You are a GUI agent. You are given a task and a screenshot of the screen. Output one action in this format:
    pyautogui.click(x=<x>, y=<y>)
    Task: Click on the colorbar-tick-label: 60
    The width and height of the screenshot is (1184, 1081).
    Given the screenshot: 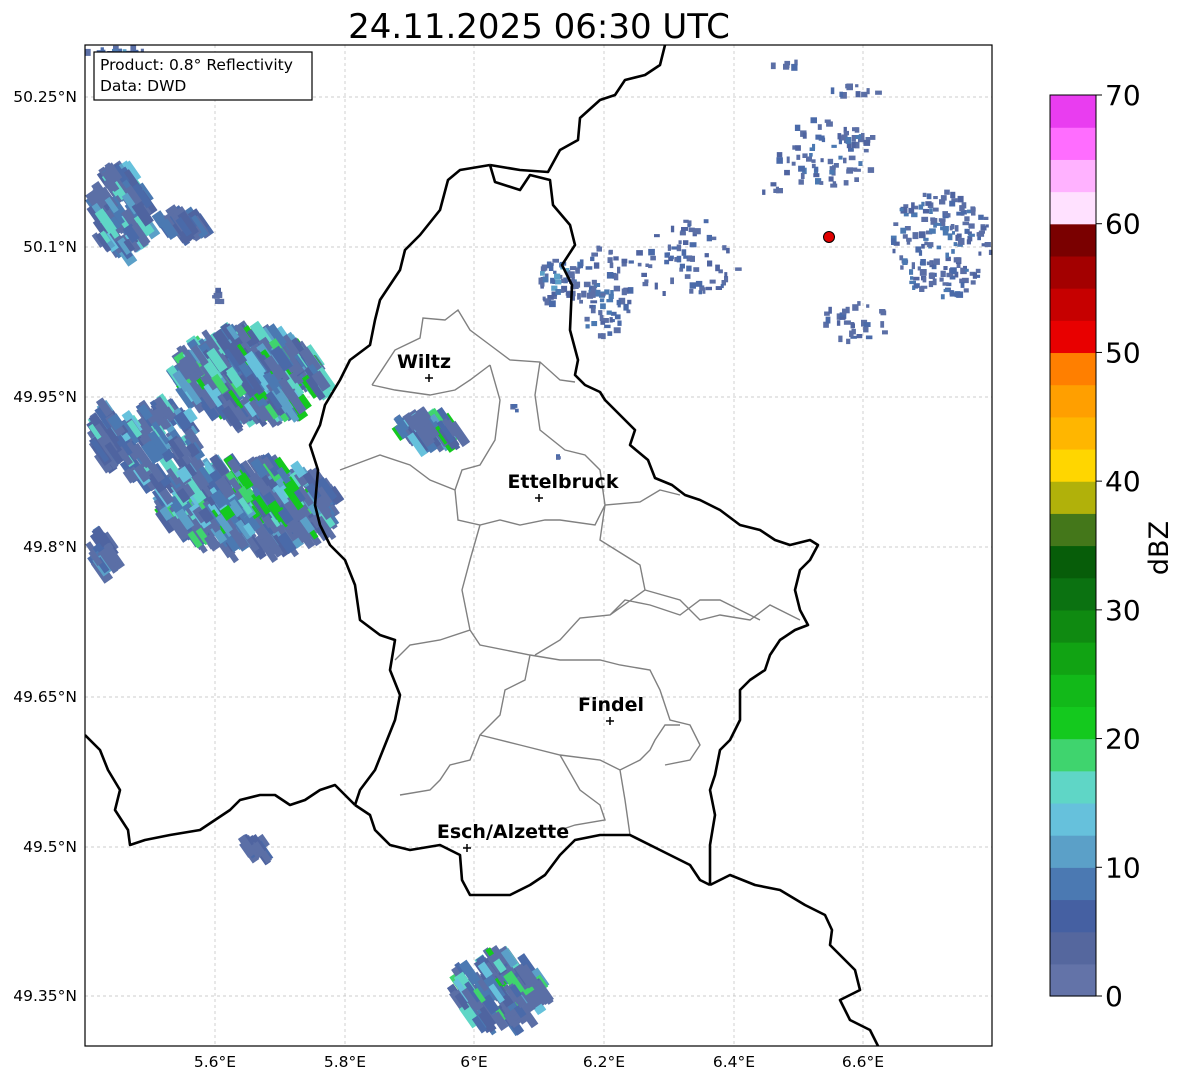 What is the action you would take?
    pyautogui.click(x=1123, y=224)
    